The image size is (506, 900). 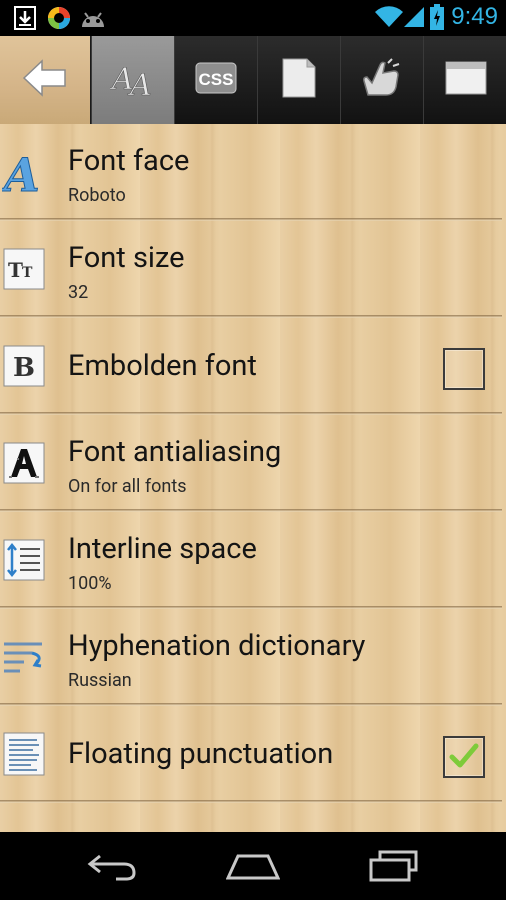 I want to click on controls-tab, so click(x=381, y=80).